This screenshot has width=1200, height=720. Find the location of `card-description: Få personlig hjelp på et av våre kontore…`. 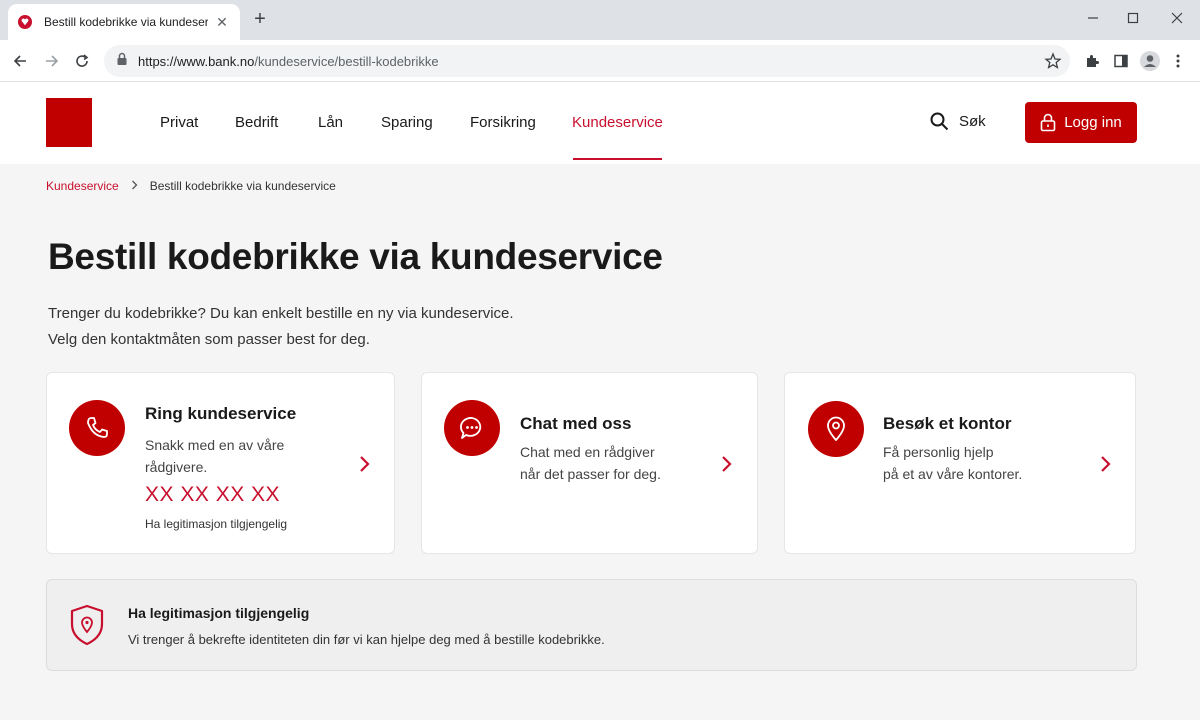

card-description: Få personlig hjelp på et av våre kontore… is located at coordinates (952, 463).